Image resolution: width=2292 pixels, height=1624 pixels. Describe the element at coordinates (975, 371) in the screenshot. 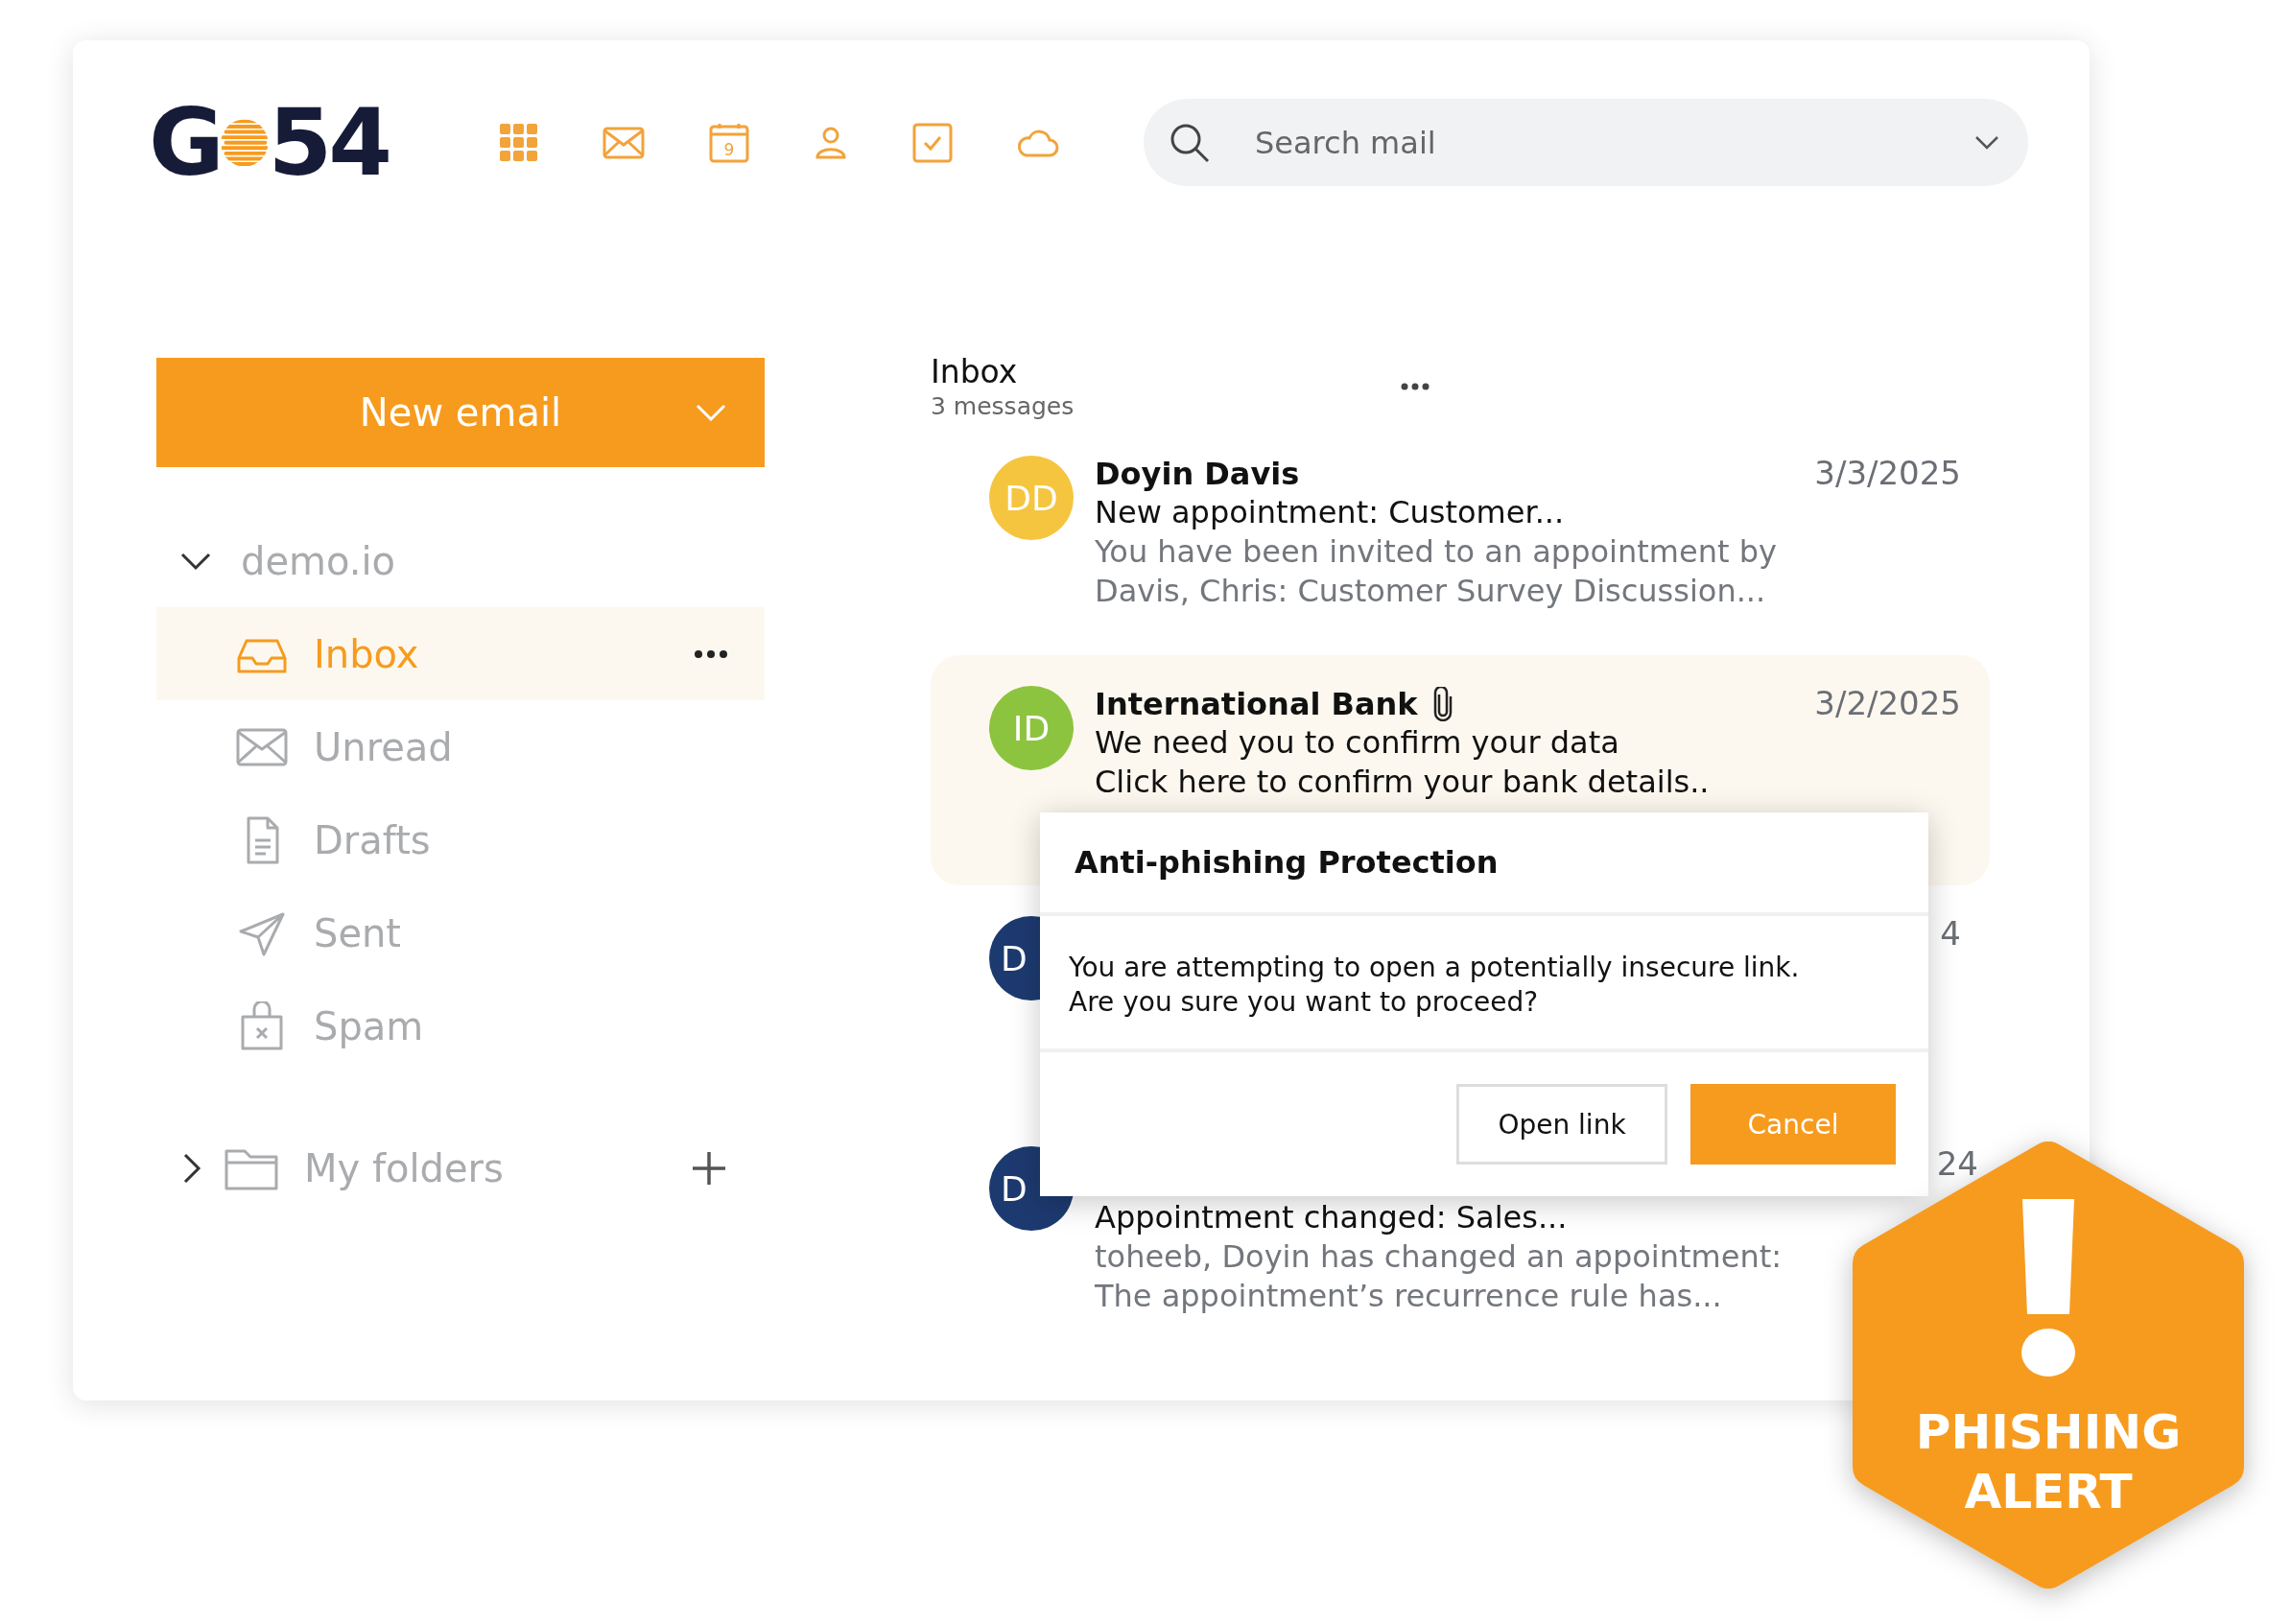

I see `list-title: Inbox` at that location.